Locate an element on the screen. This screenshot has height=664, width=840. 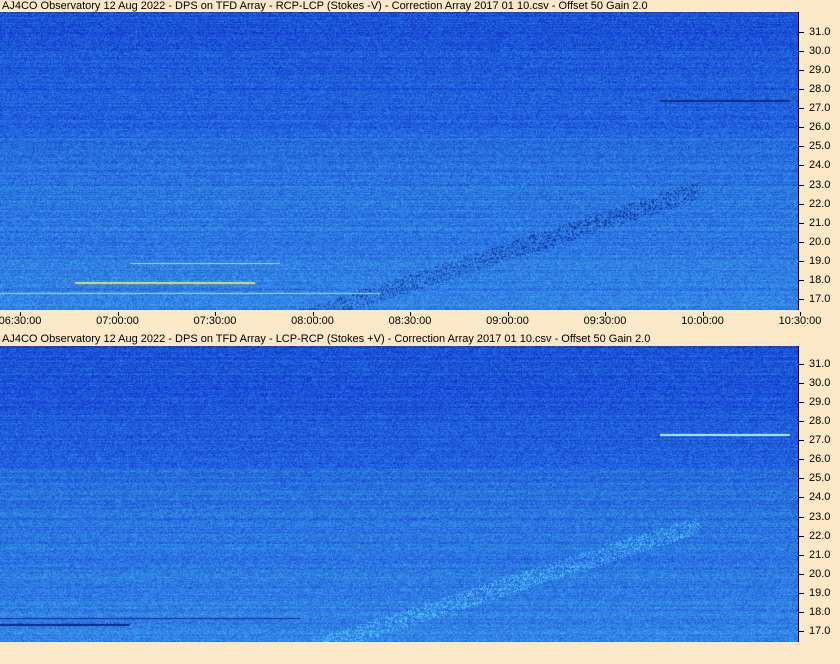
time-tick-label: 09:30:00 is located at coordinates (605, 321).